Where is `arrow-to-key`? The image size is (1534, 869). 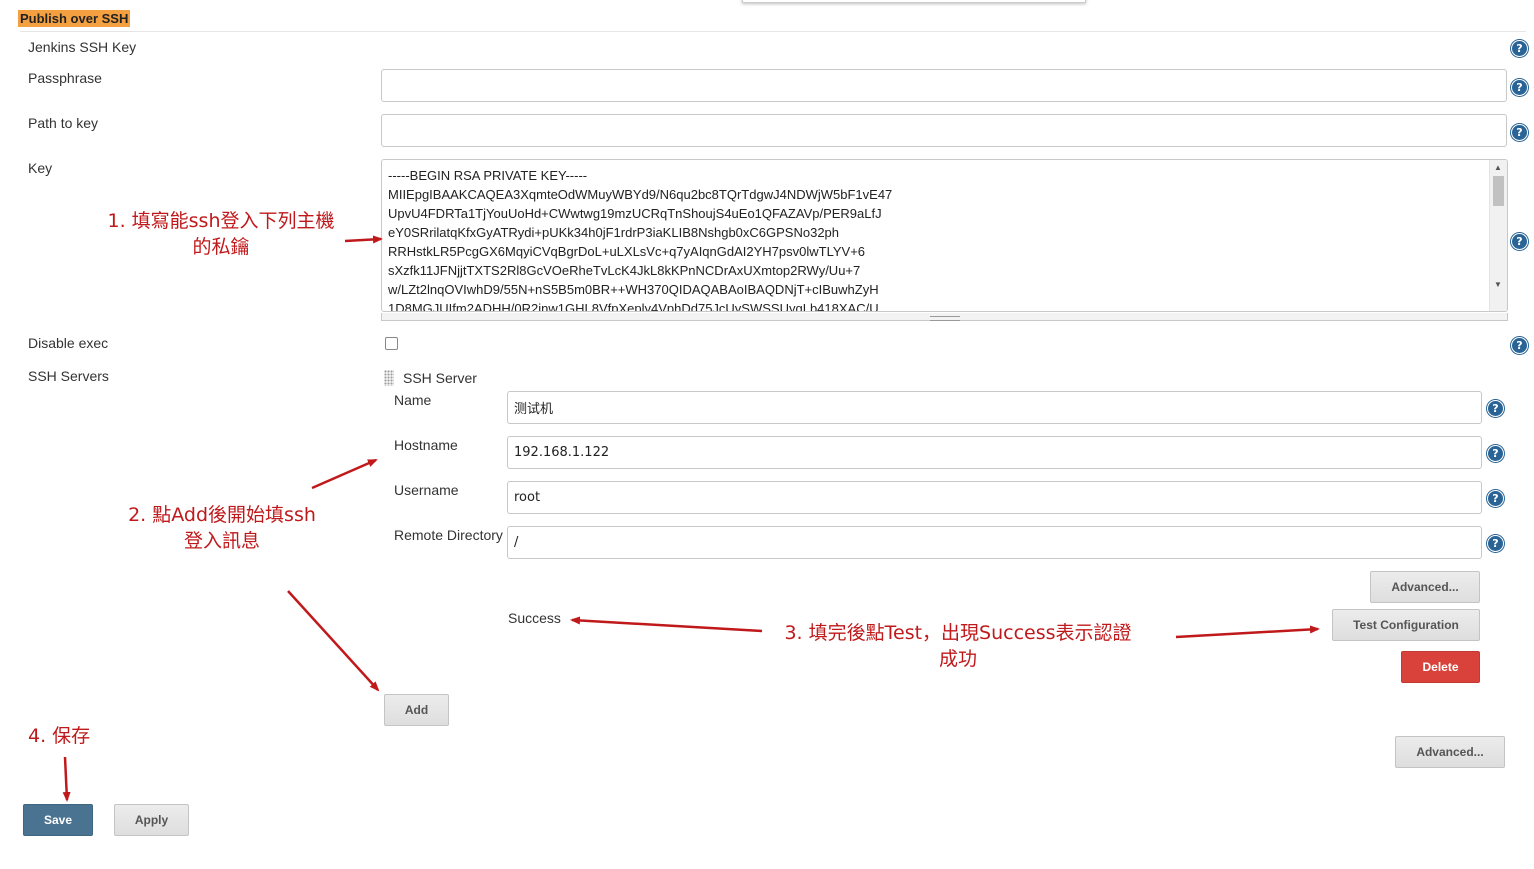
arrow-to-key is located at coordinates (363, 239).